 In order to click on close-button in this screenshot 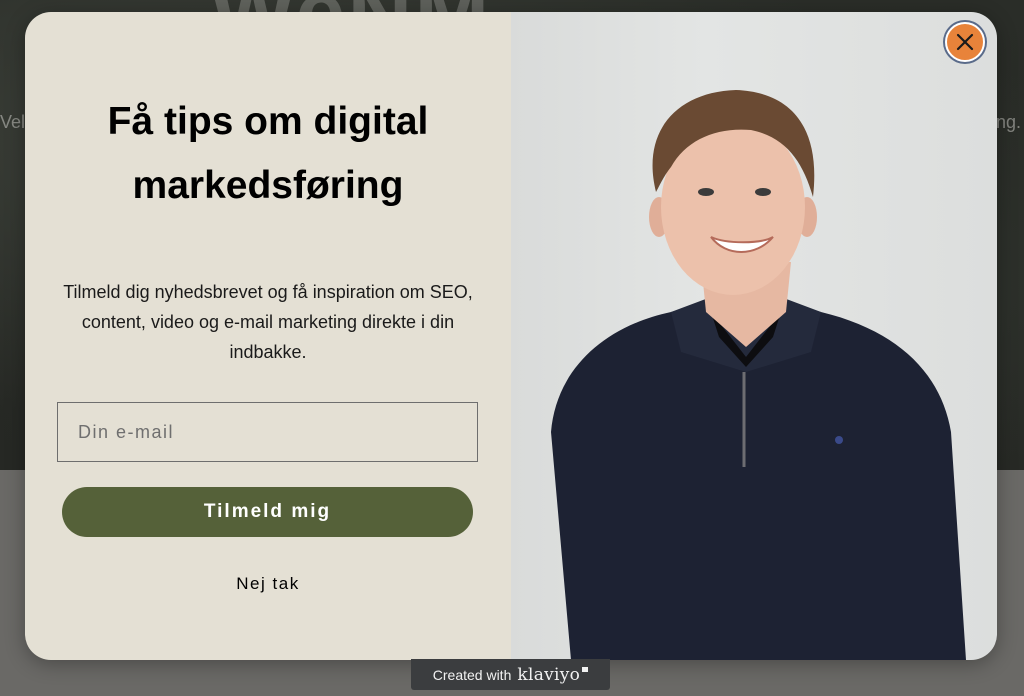, I will do `click(965, 42)`.